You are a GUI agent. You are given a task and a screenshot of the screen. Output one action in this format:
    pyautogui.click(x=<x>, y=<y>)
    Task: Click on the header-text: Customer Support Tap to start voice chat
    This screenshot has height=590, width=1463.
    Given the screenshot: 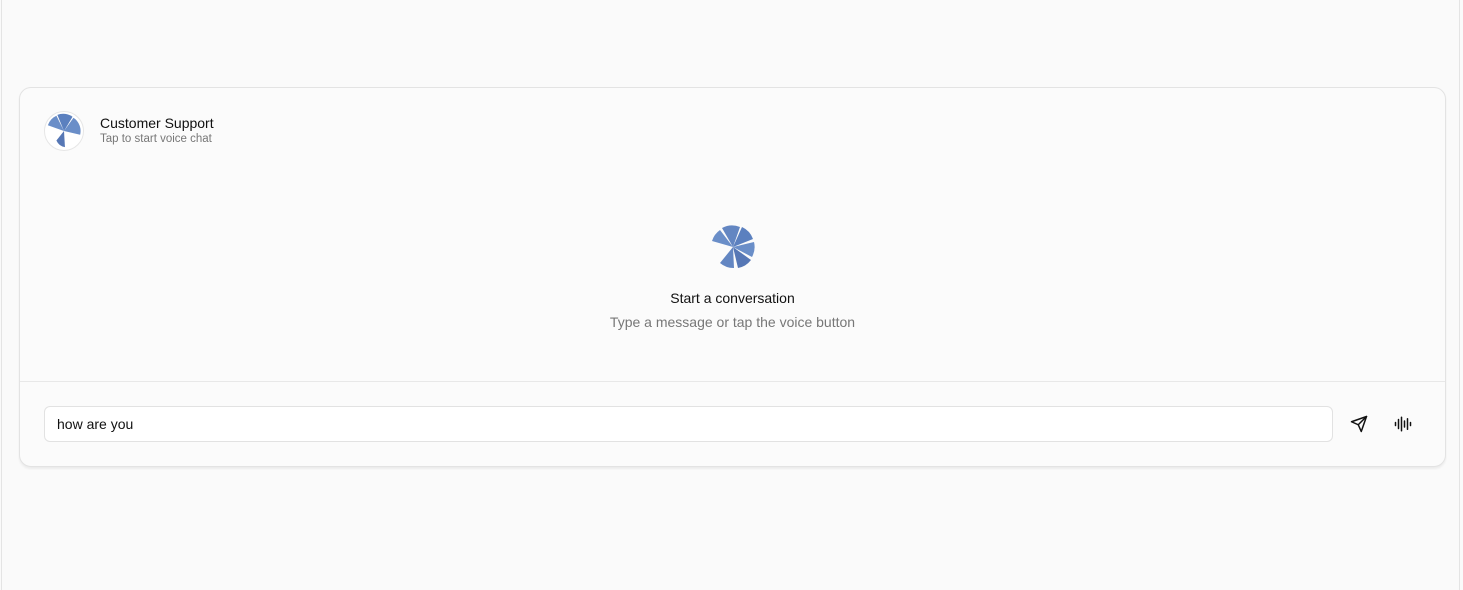 What is the action you would take?
    pyautogui.click(x=157, y=131)
    